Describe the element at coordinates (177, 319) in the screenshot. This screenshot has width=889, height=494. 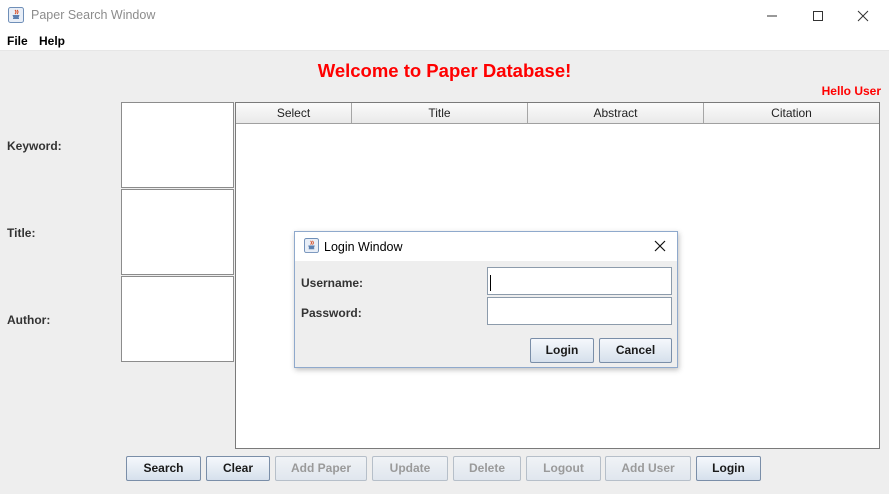
I see `author-field` at that location.